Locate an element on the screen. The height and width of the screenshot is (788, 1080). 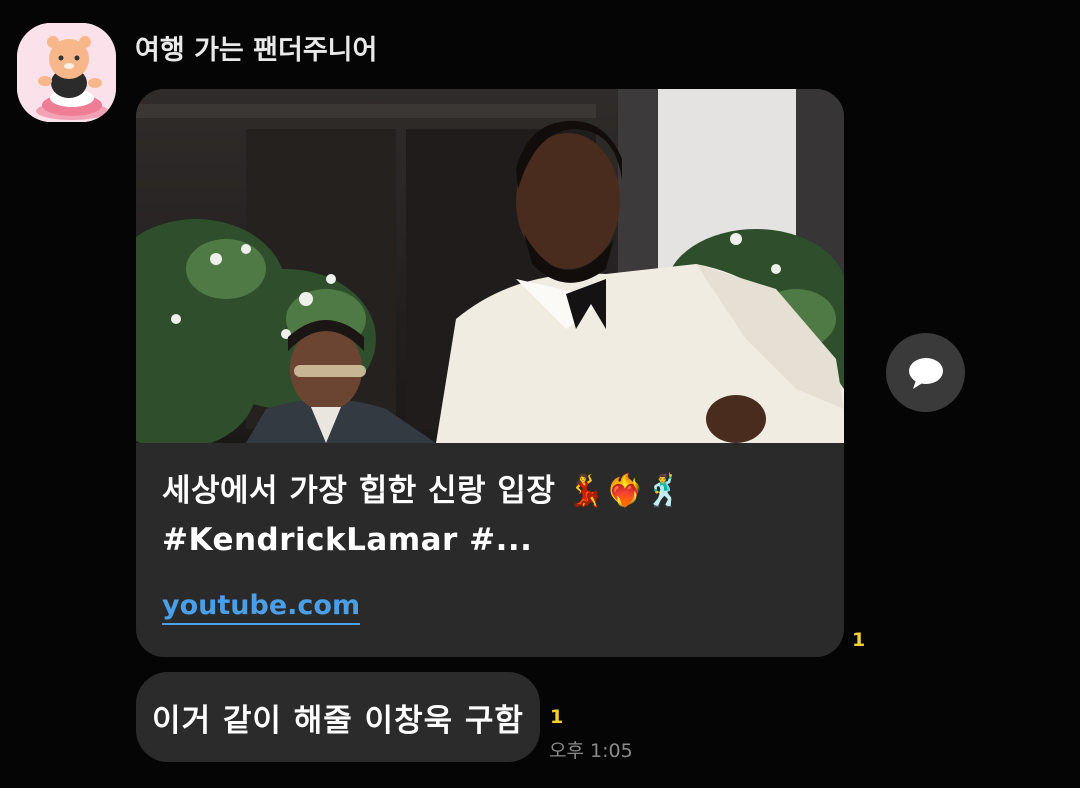
panda-avatar-icon is located at coordinates (66, 72).